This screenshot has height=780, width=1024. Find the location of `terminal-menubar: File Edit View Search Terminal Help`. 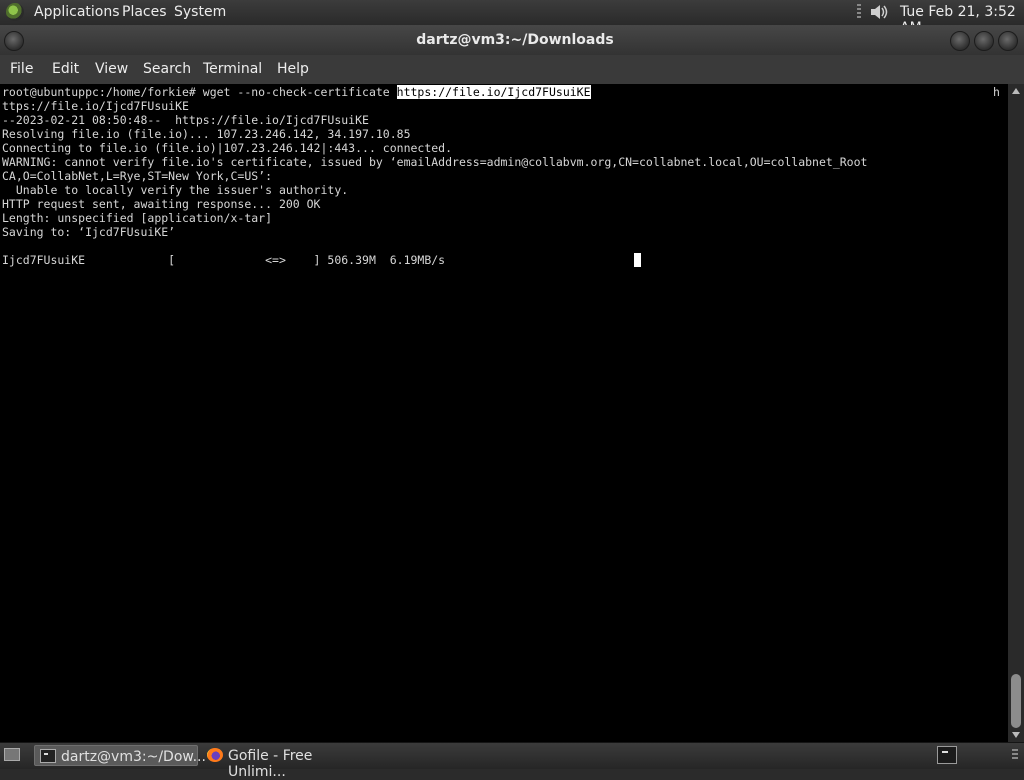

terminal-menubar: File Edit View Search Terminal Help is located at coordinates (512, 69).